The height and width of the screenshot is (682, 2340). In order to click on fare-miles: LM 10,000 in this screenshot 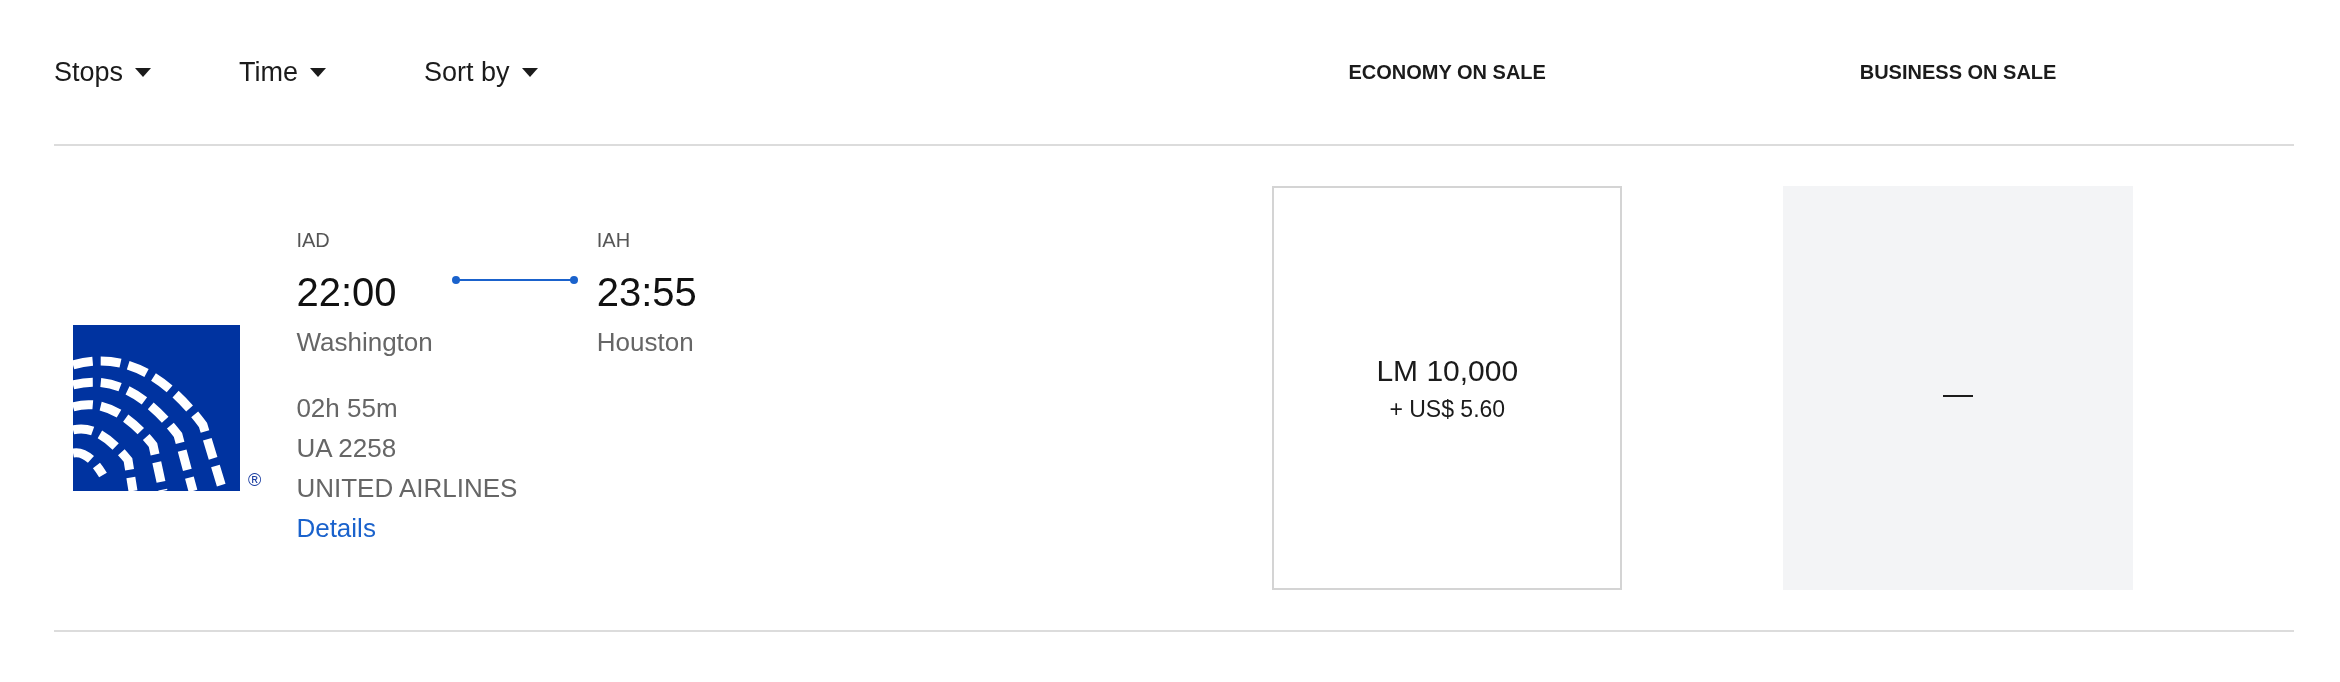, I will do `click(1447, 370)`.